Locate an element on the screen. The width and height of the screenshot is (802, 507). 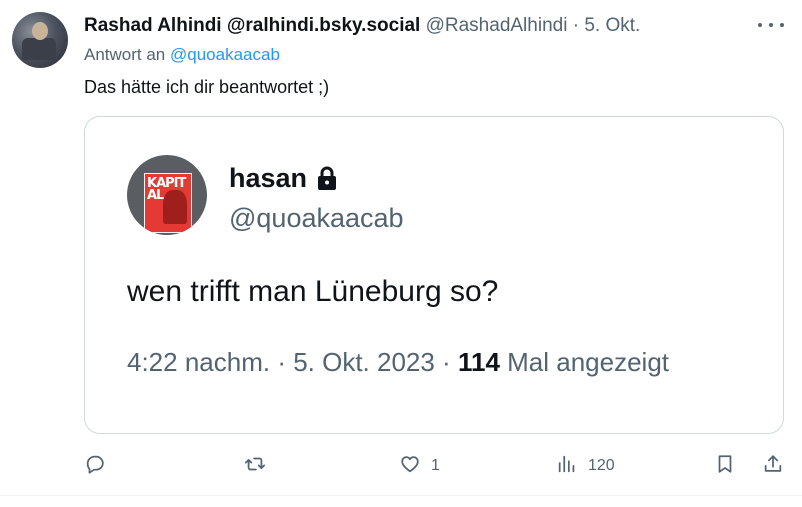
reply-prefix: Antwort an is located at coordinates (125, 54).